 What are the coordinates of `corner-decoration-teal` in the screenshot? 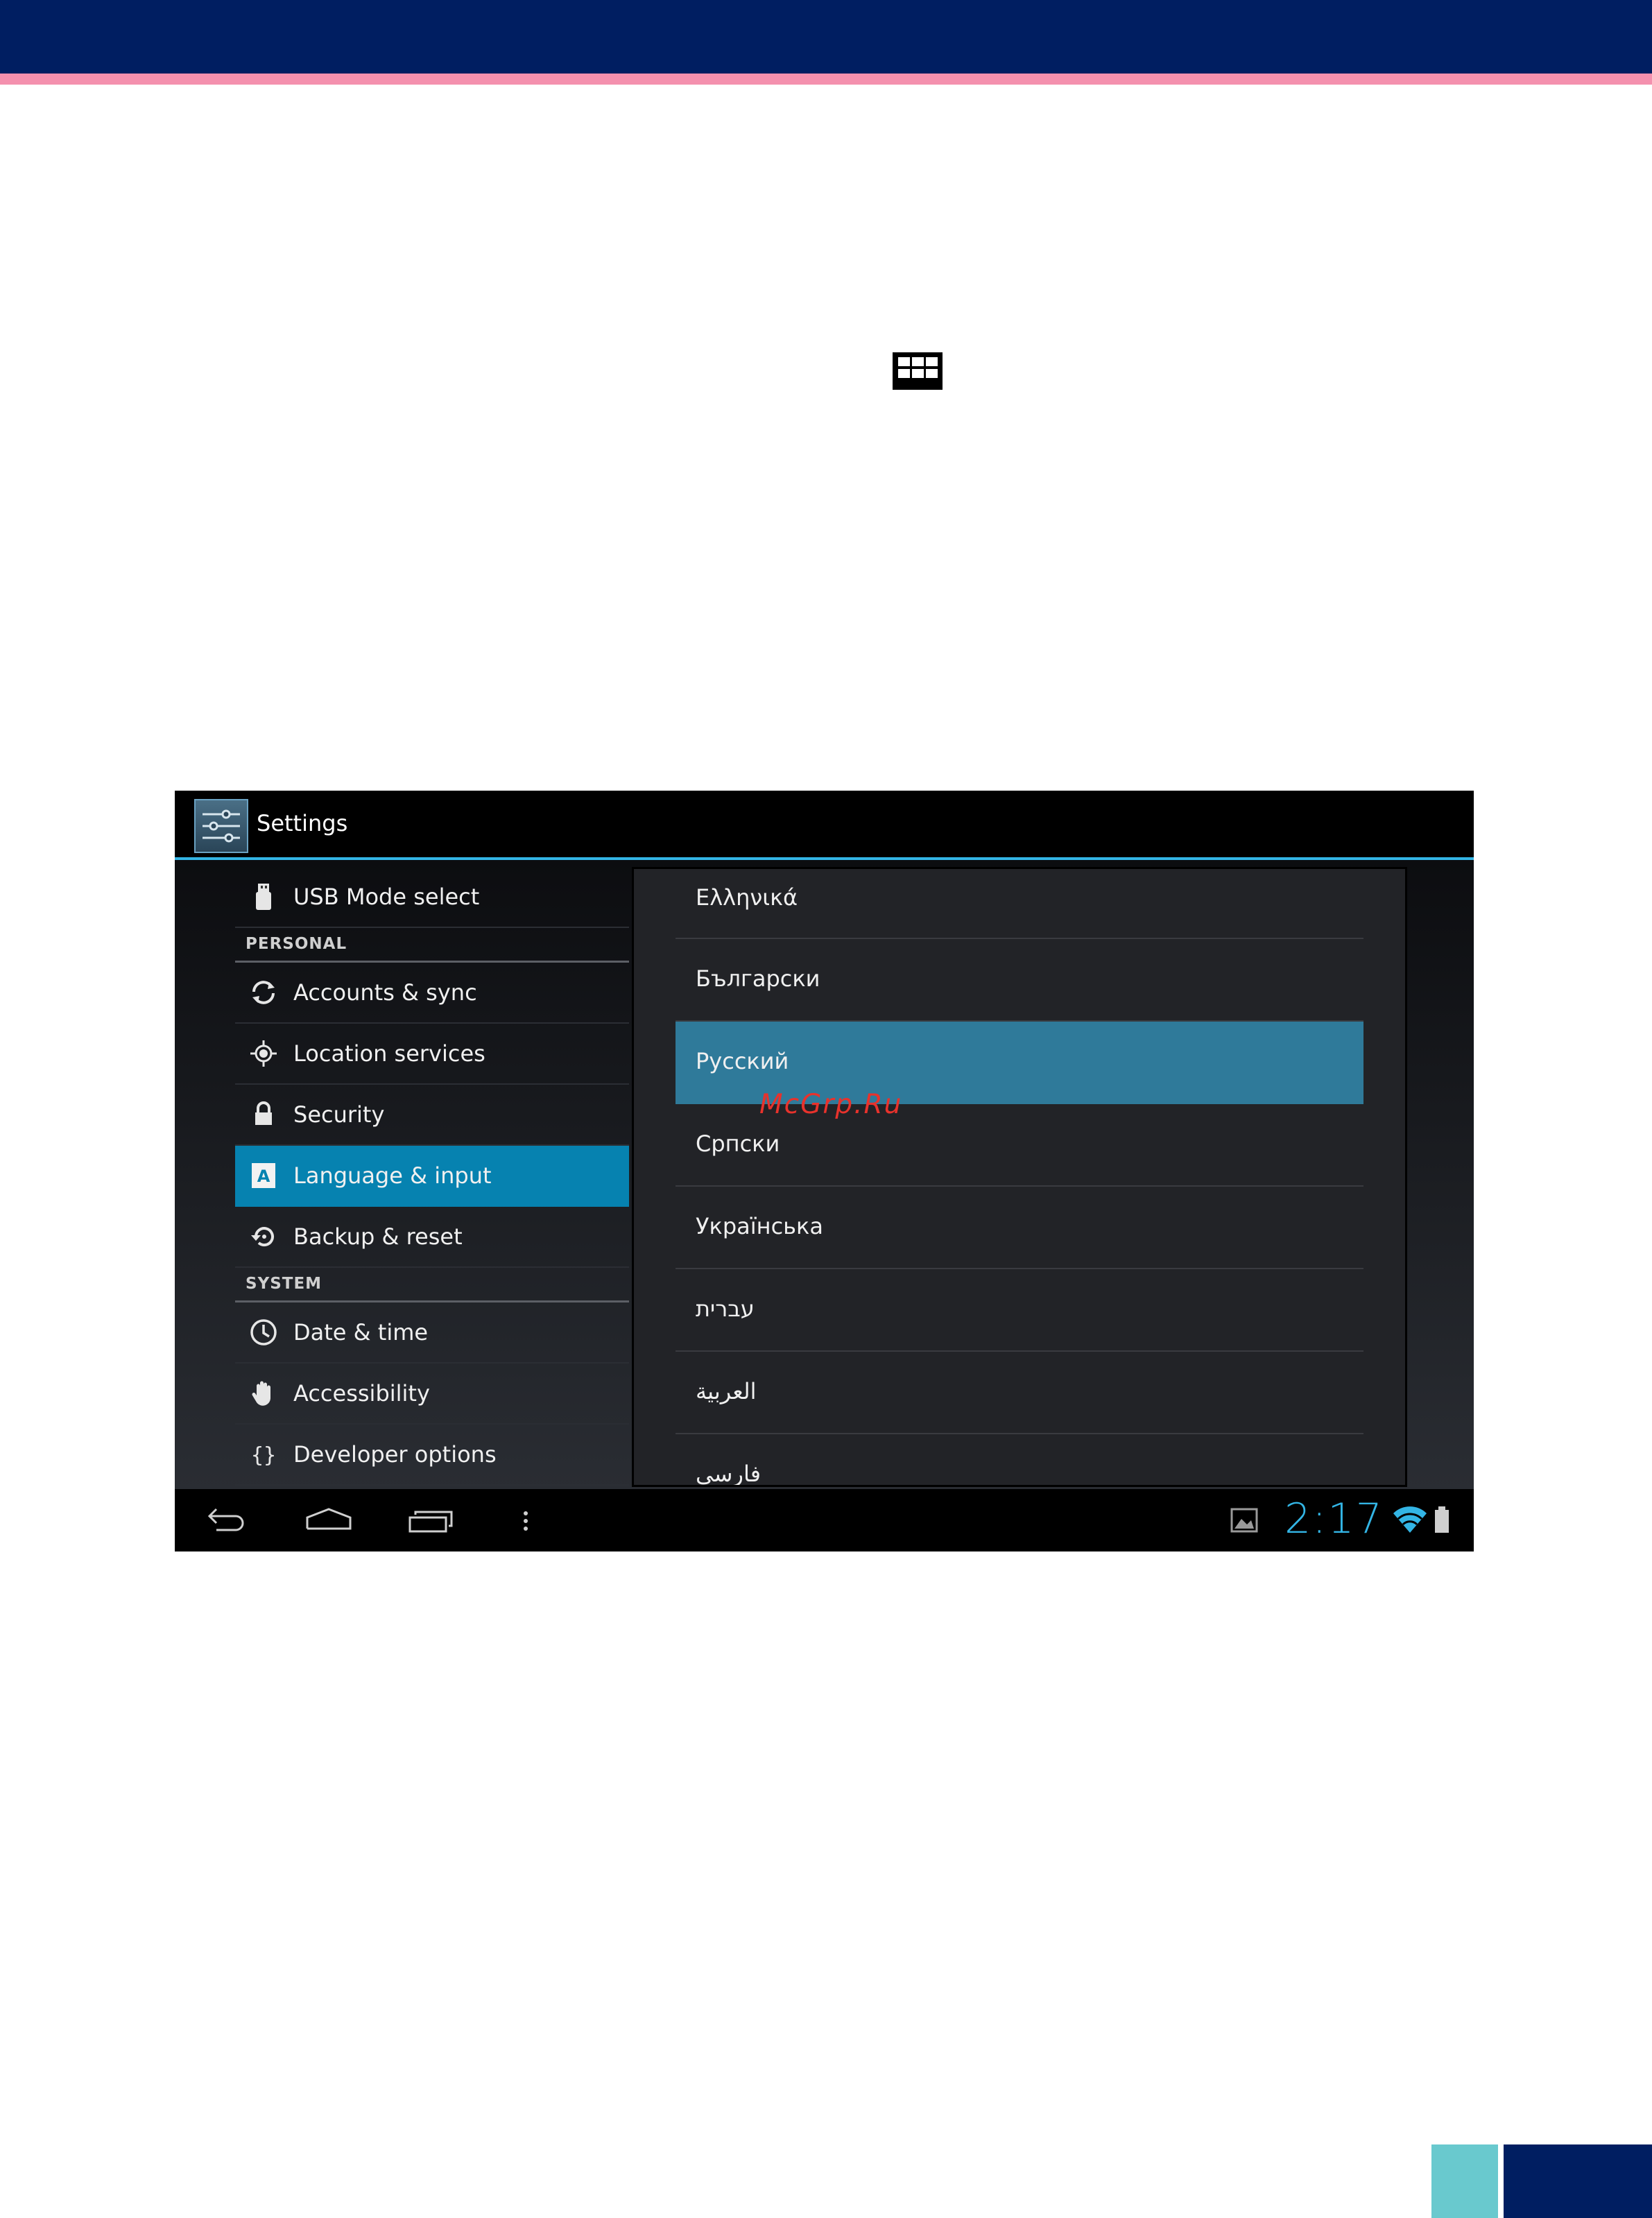 It's located at (1464, 2181).